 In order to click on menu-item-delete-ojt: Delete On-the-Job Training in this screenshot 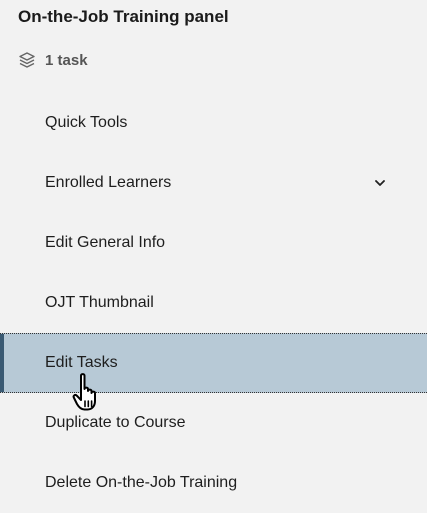, I will do `click(213, 483)`.